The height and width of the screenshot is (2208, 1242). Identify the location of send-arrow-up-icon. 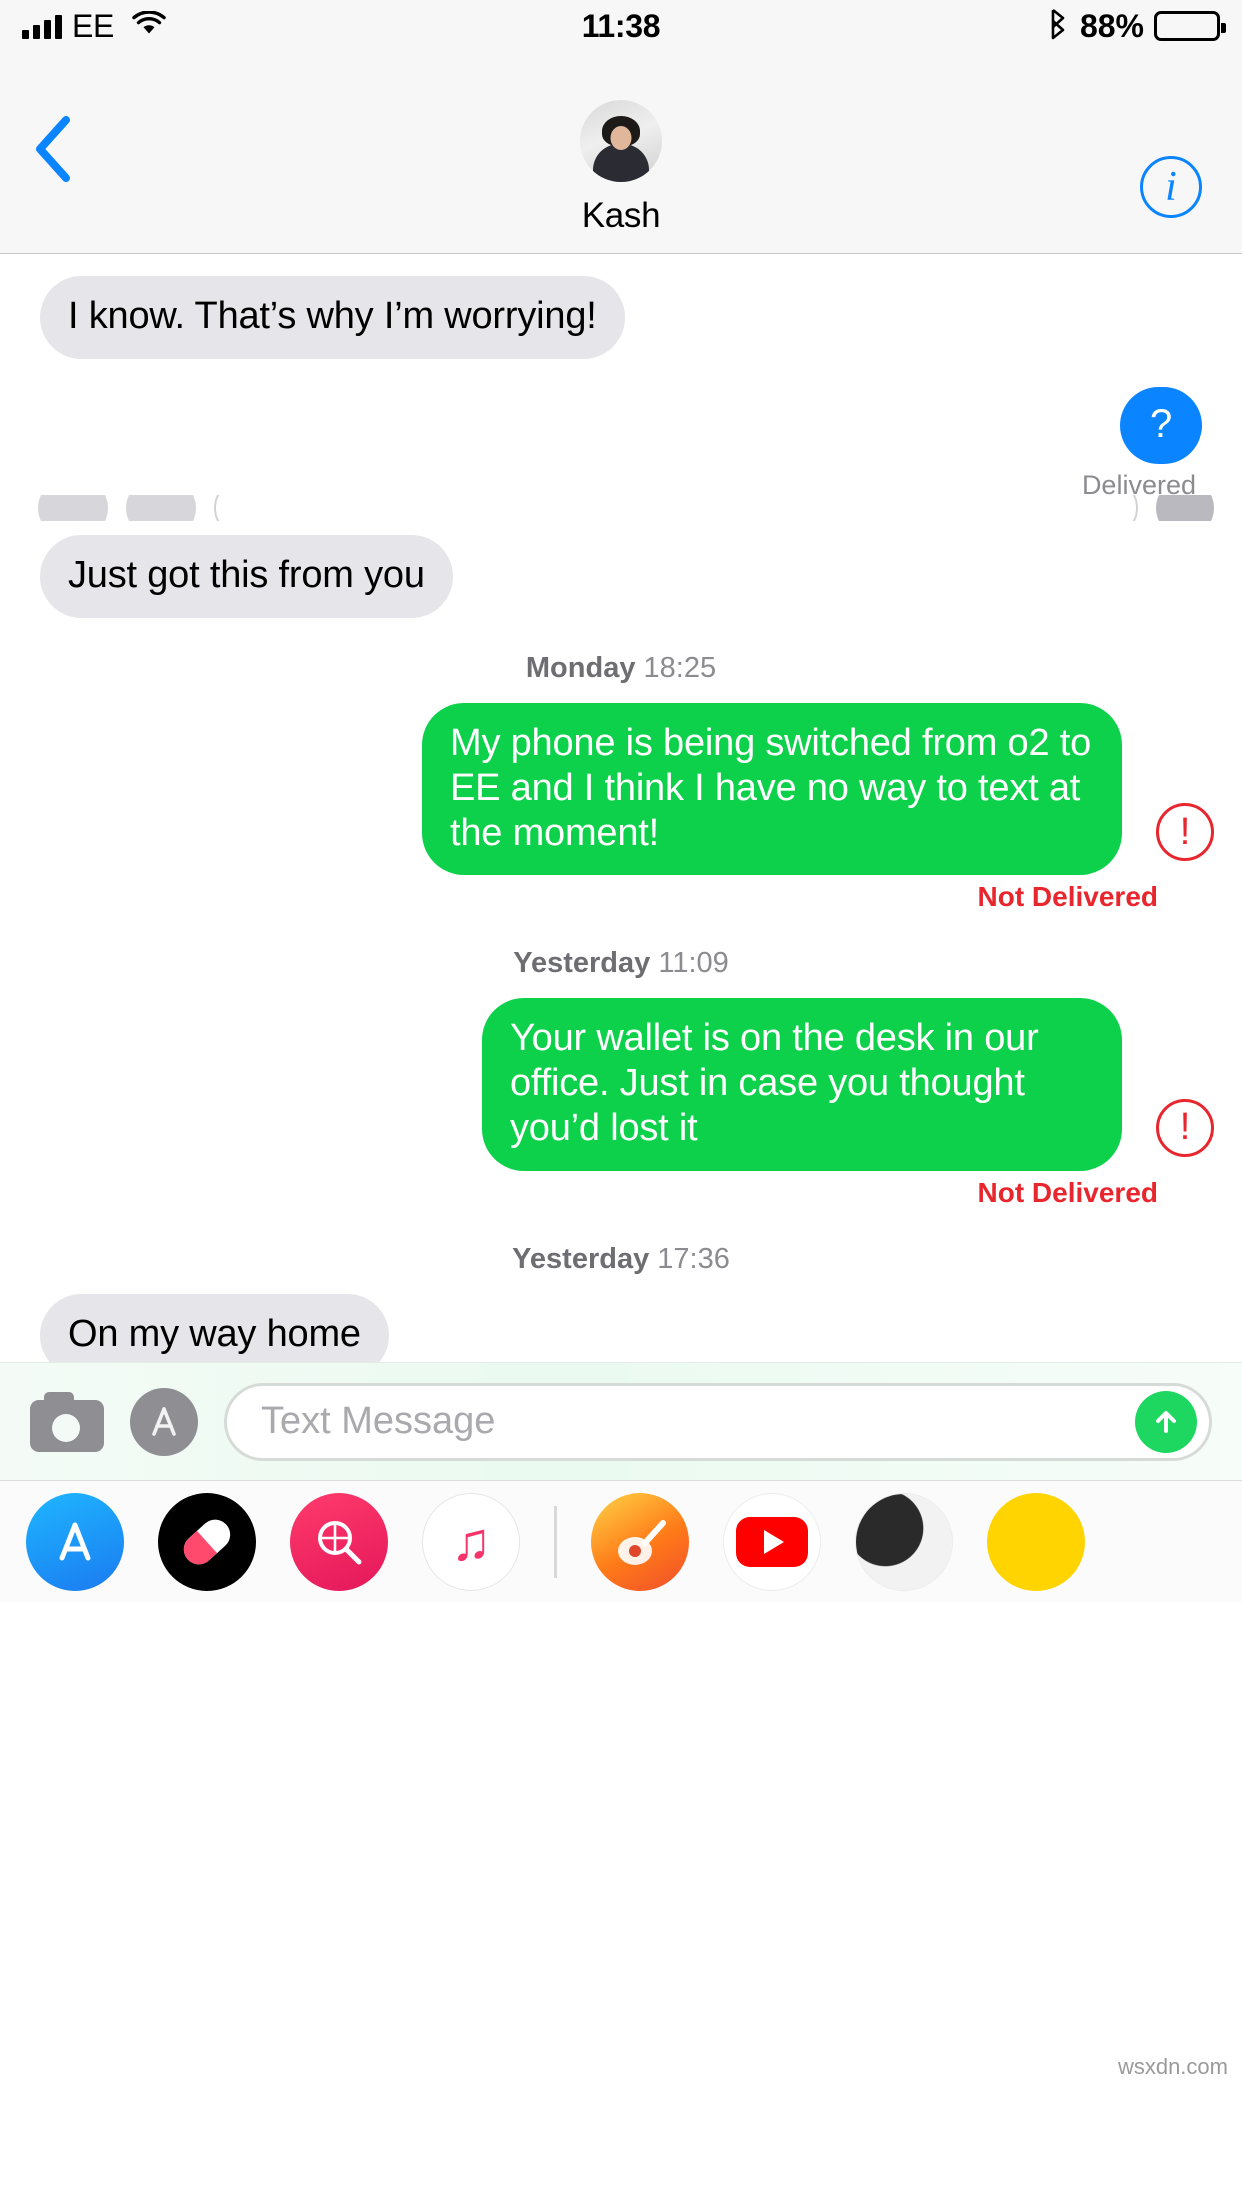
(1166, 1421).